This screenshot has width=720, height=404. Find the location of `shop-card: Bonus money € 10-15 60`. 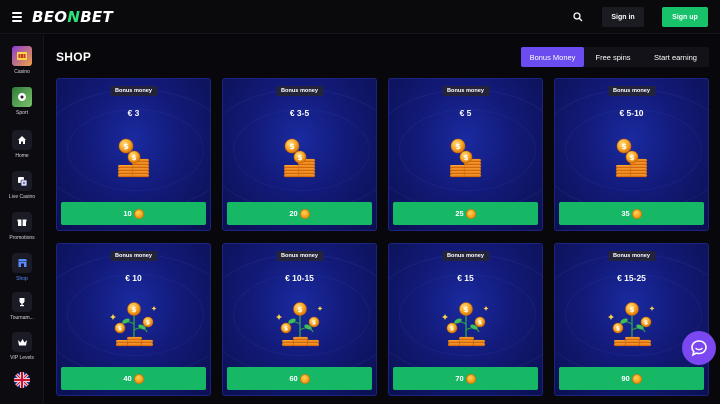

shop-card: Bonus money € 10-15 60 is located at coordinates (299, 319).